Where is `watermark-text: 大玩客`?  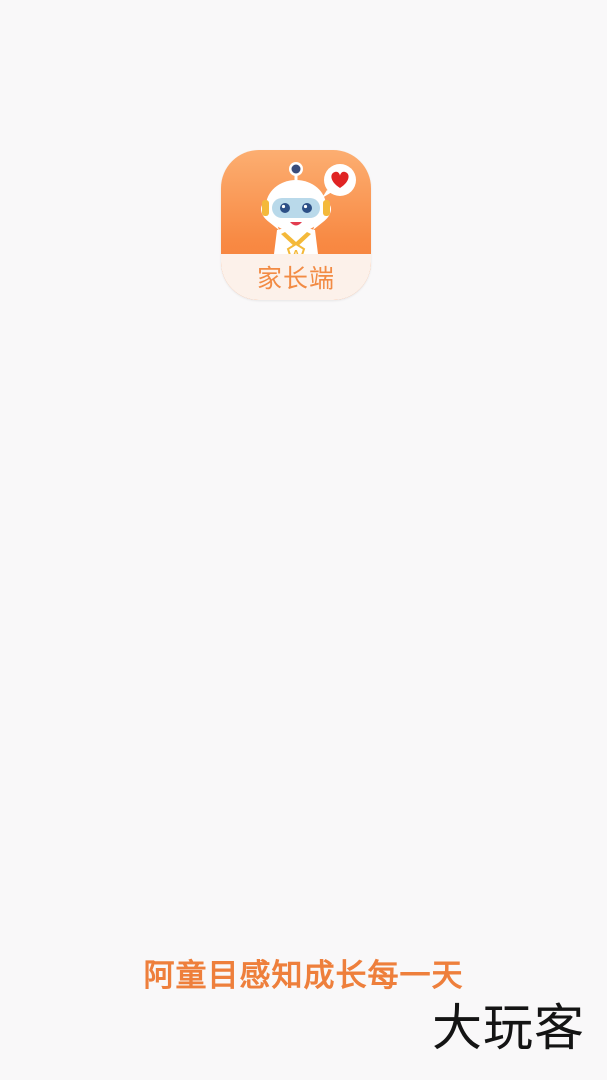 watermark-text: 大玩客 is located at coordinates (508, 1028).